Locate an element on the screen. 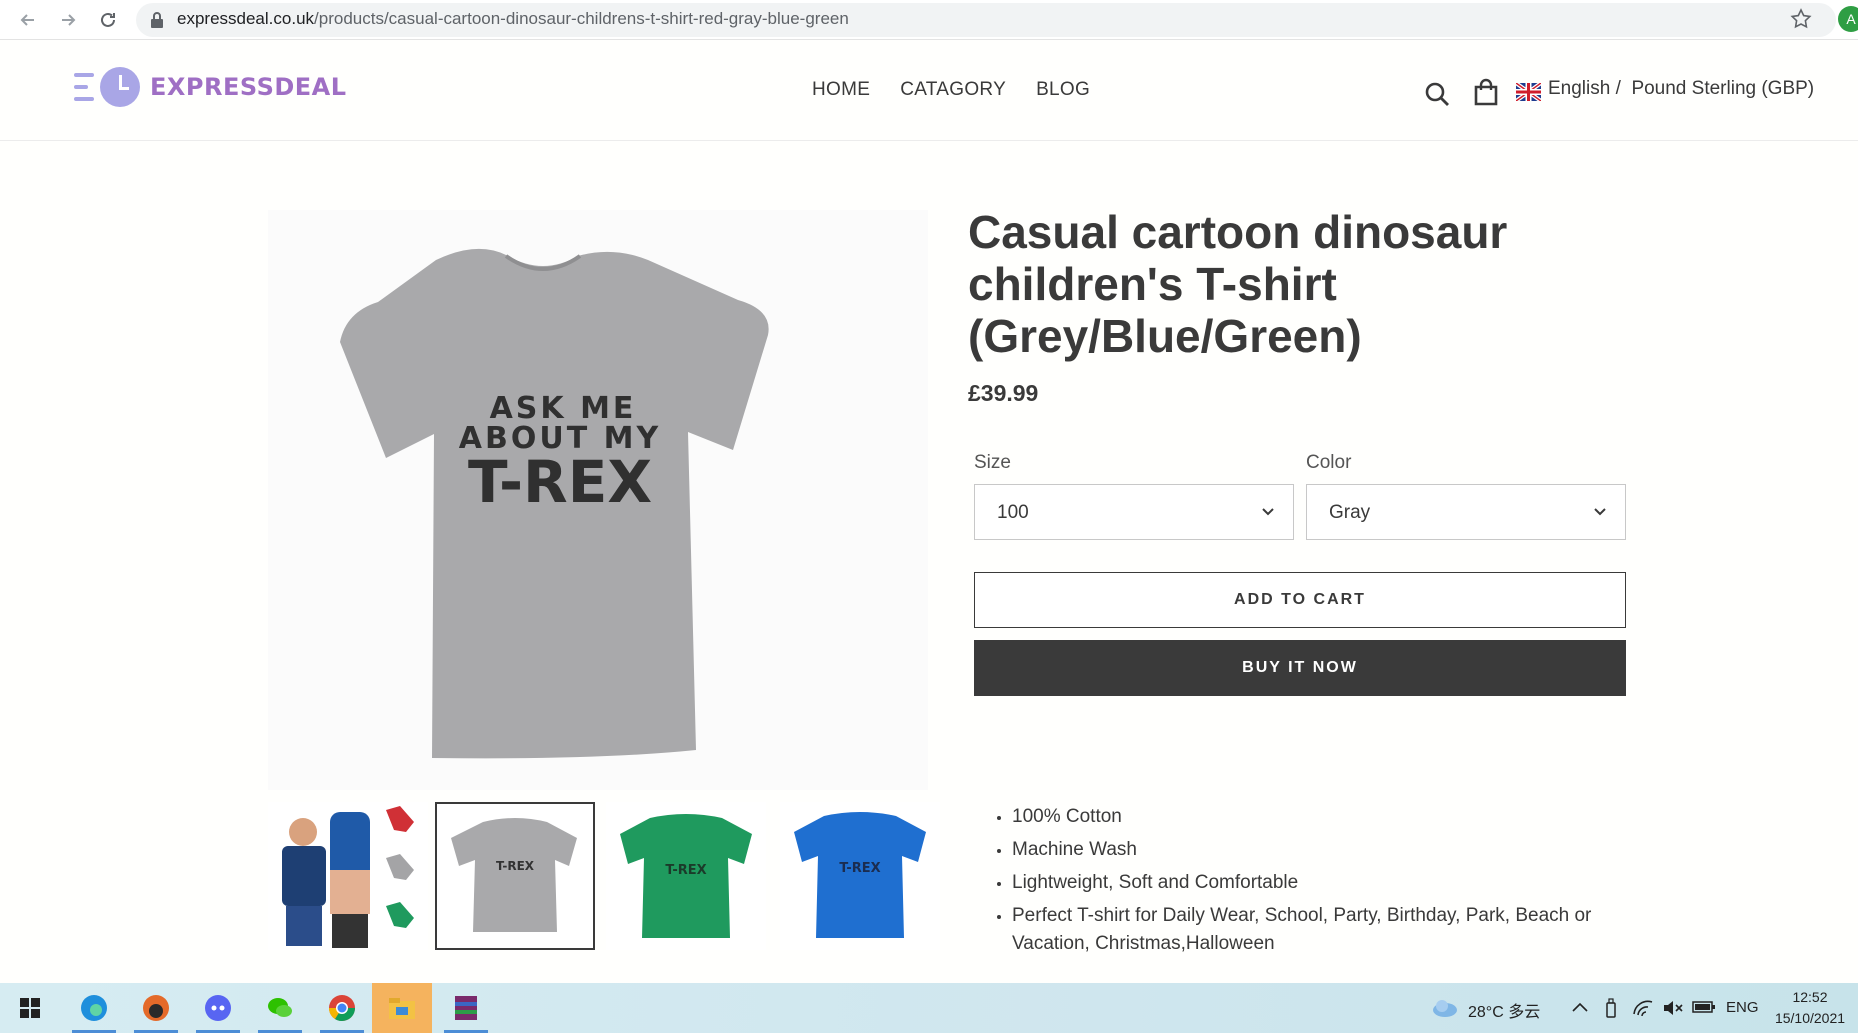 This screenshot has height=1033, width=1858. start-button is located at coordinates (30, 1008).